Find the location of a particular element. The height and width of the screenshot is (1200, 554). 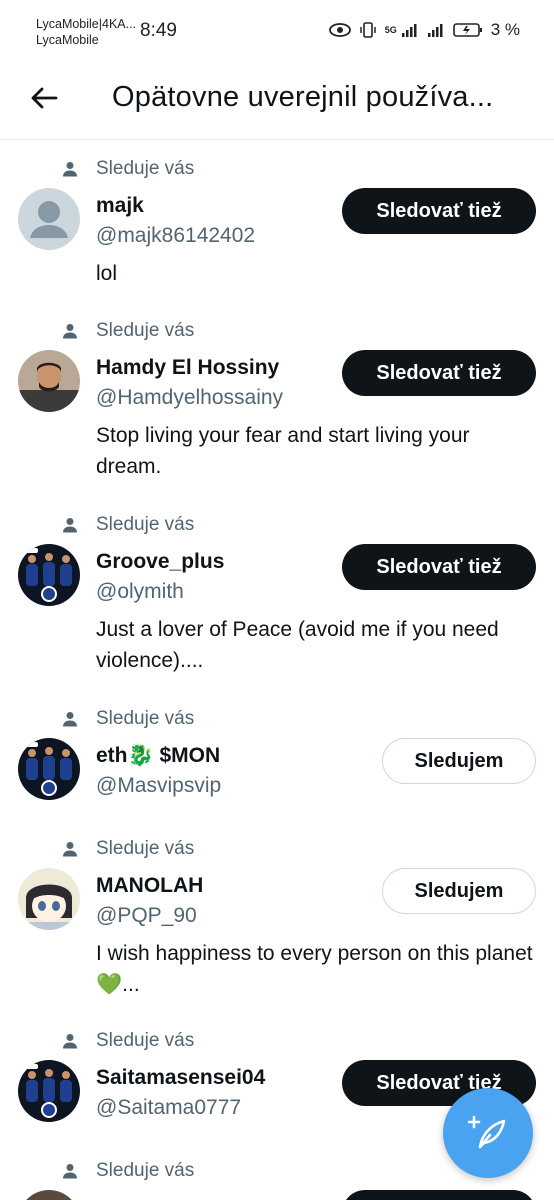

user-handle: @Hamdyelhossainy is located at coordinates (190, 397).